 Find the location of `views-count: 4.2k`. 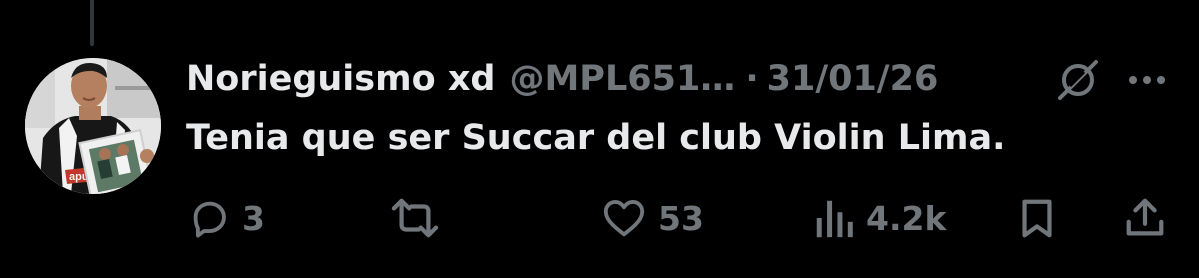

views-count: 4.2k is located at coordinates (906, 218).